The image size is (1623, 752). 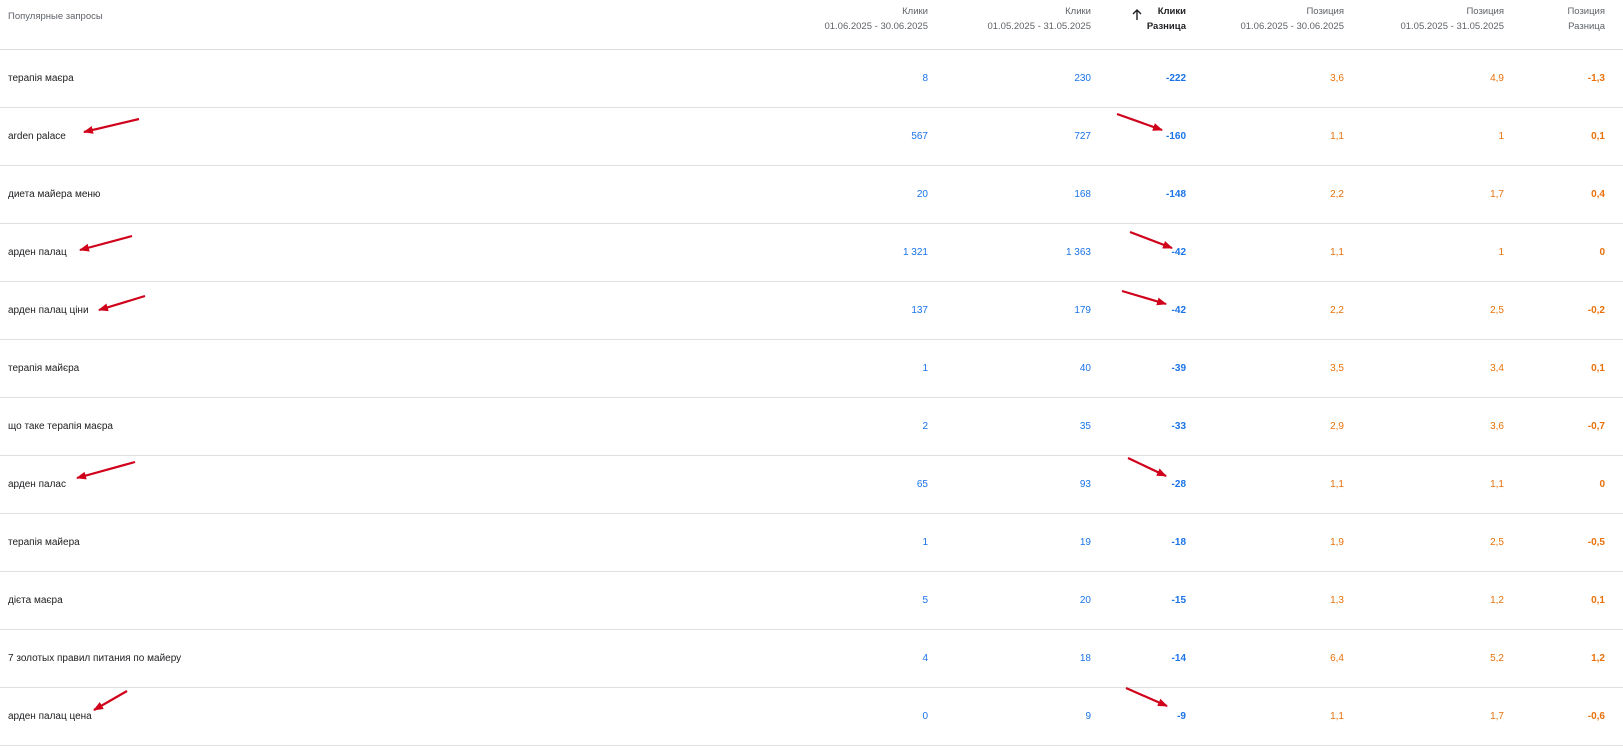 What do you see at coordinates (1497, 484) in the screenshot?
I see `position-may: 1,1` at bounding box center [1497, 484].